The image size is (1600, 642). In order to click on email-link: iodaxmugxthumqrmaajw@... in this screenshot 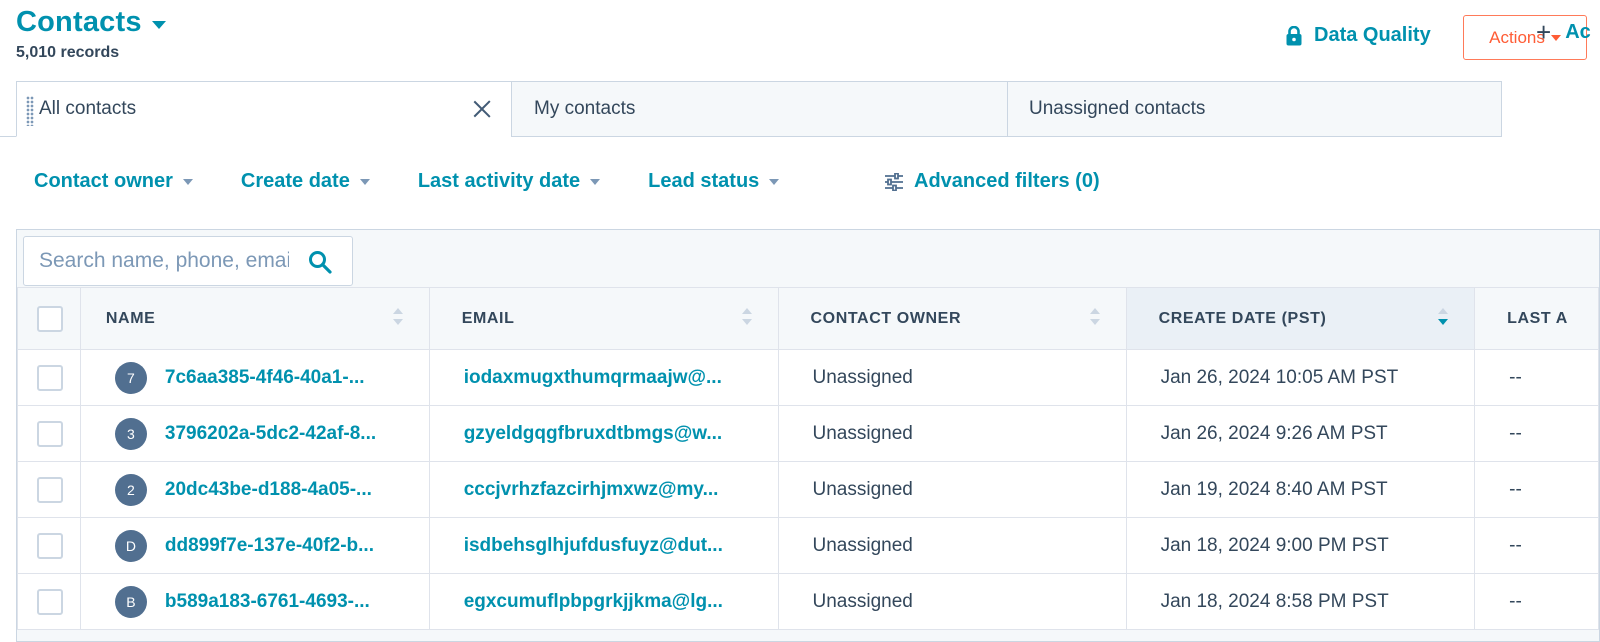, I will do `click(605, 378)`.